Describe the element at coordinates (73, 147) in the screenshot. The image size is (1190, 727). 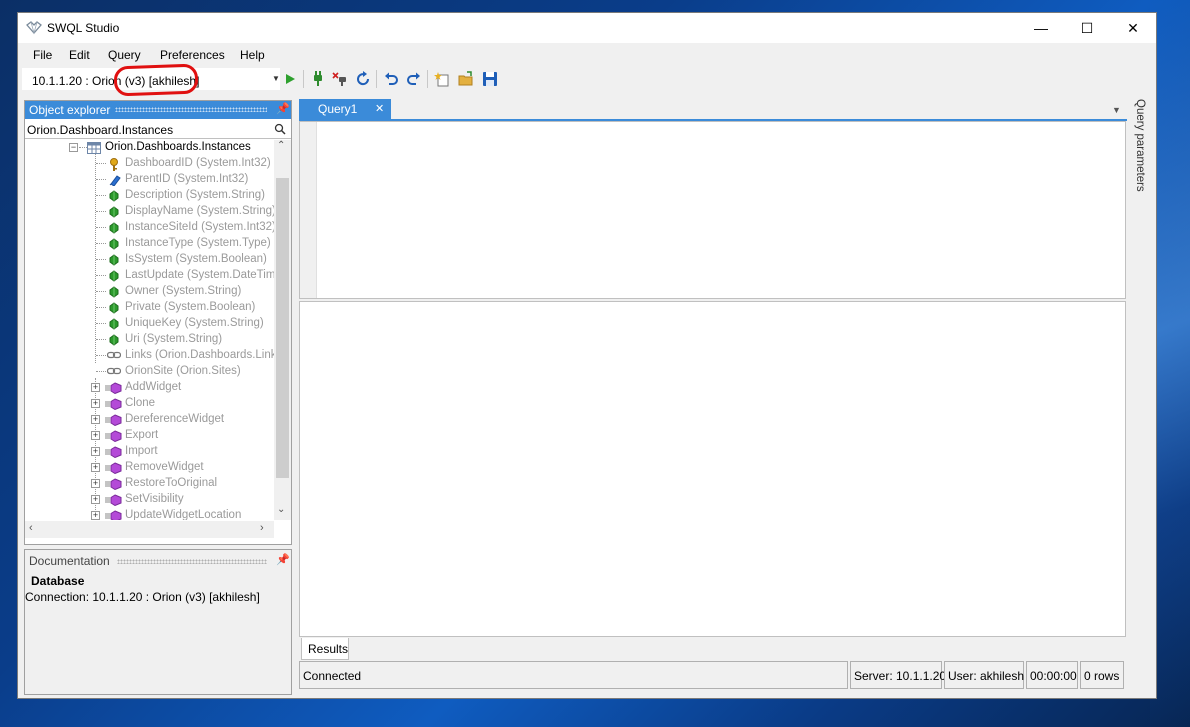
I see `collapse-icon: −` at that location.